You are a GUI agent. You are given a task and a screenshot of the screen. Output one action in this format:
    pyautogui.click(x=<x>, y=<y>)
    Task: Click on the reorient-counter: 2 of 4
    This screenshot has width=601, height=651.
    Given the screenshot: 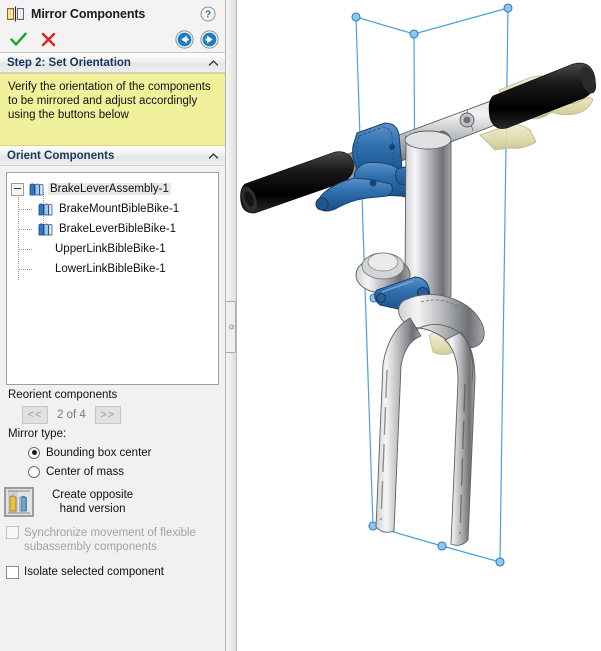 What is the action you would take?
    pyautogui.click(x=71, y=415)
    